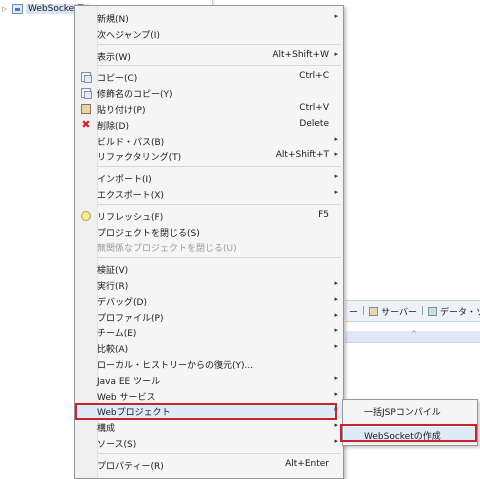 The width and height of the screenshot is (480, 479). What do you see at coordinates (86, 109) in the screenshot?
I see `paste-icon` at bounding box center [86, 109].